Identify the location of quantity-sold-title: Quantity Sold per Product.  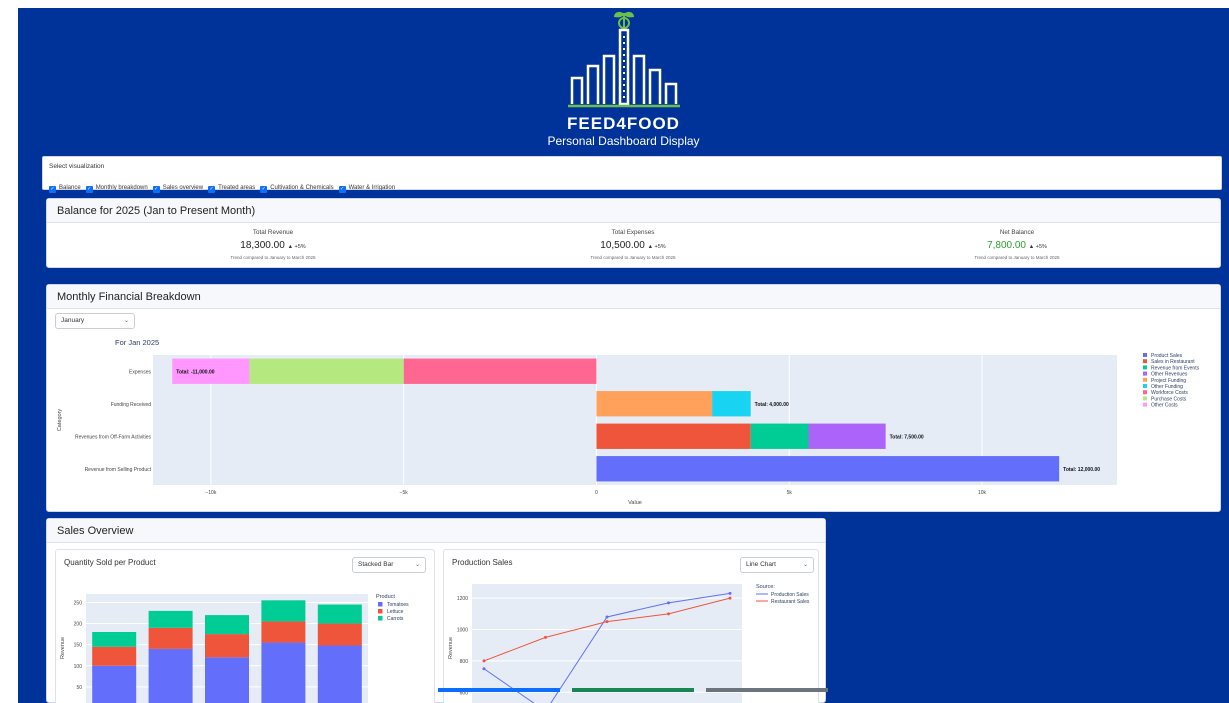
(110, 562).